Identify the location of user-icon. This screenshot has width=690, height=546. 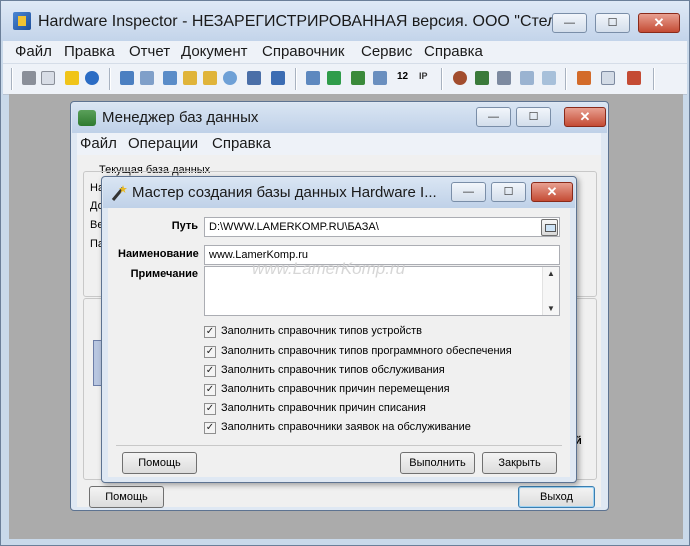
(460, 78).